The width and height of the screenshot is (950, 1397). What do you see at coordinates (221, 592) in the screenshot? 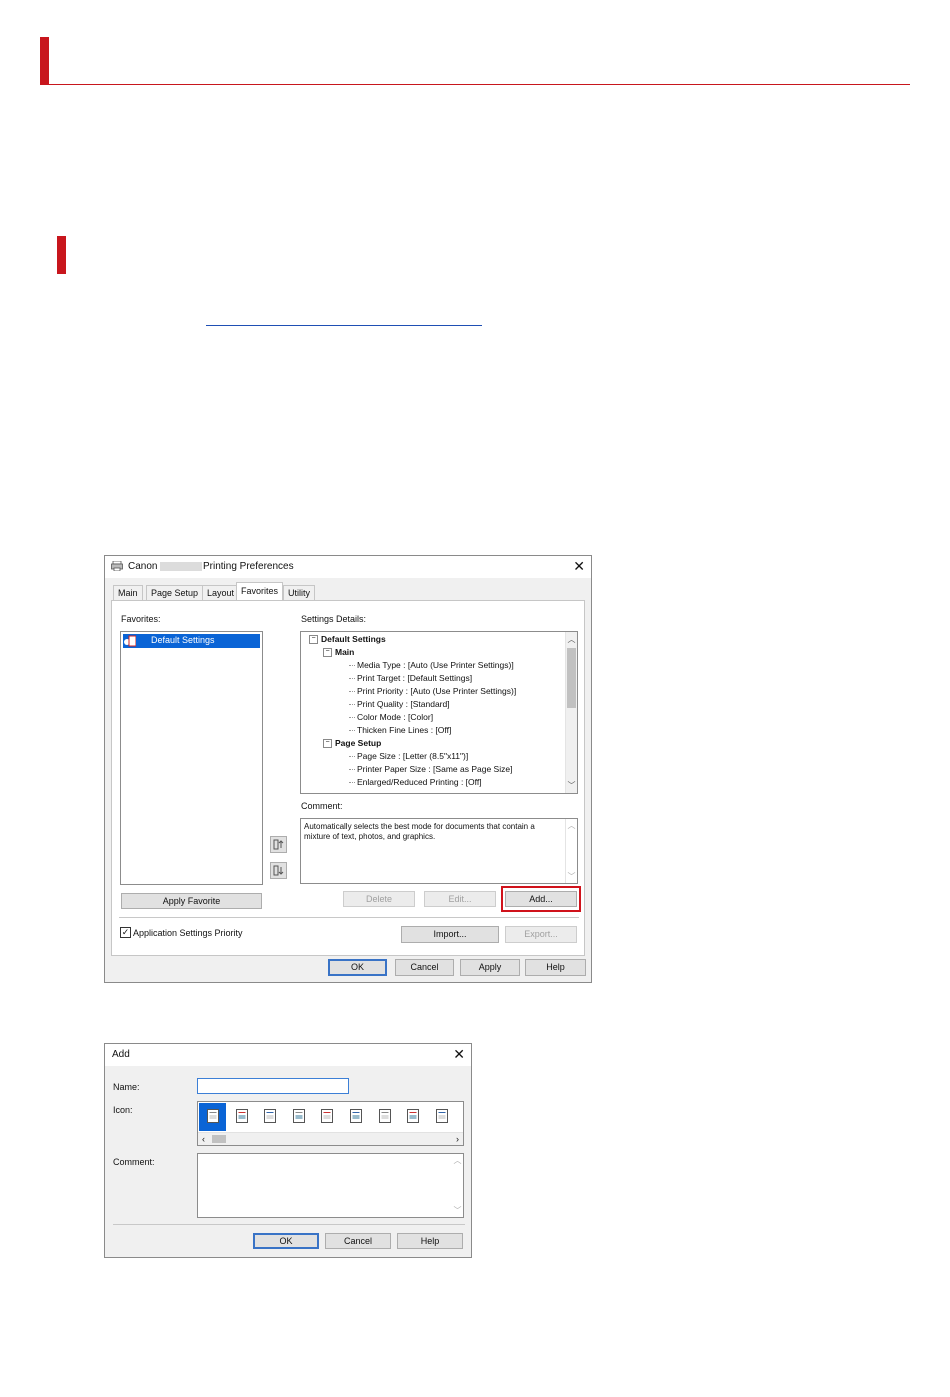
I see `tab-layout: Layout` at bounding box center [221, 592].